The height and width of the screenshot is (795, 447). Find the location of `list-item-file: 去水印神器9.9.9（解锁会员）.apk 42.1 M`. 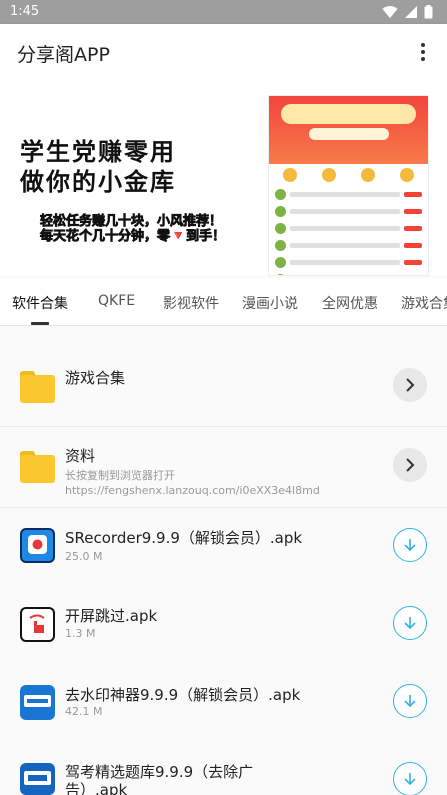

list-item-file: 去水印神器9.9.9（解锁会员）.apk 42.1 M is located at coordinates (223, 704).